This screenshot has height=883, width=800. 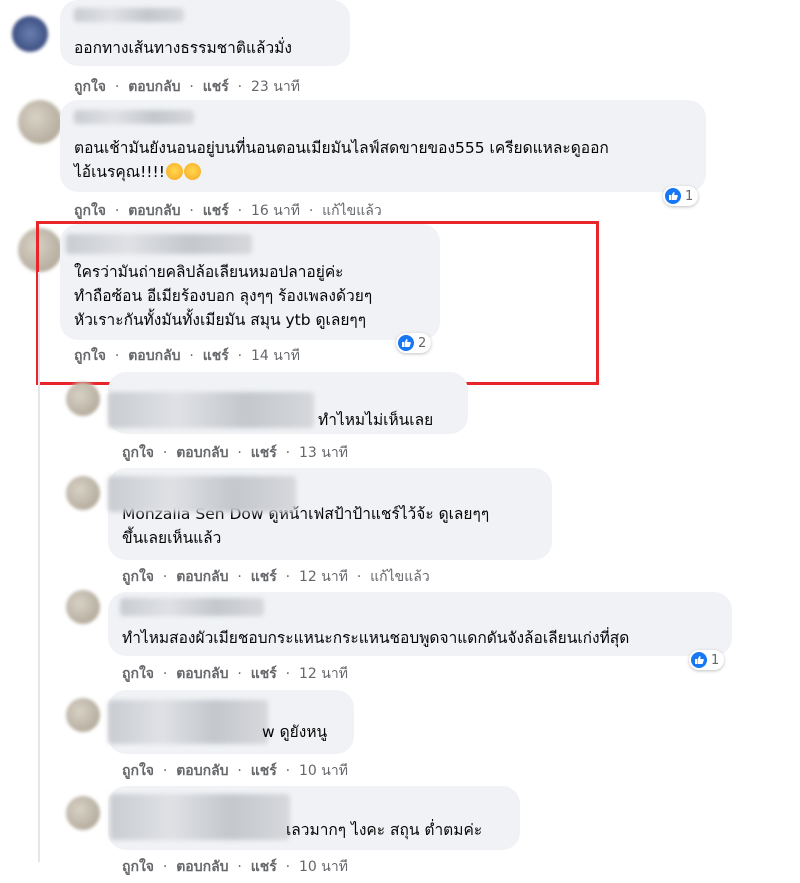 I want to click on highlight-box, so click(x=317, y=303).